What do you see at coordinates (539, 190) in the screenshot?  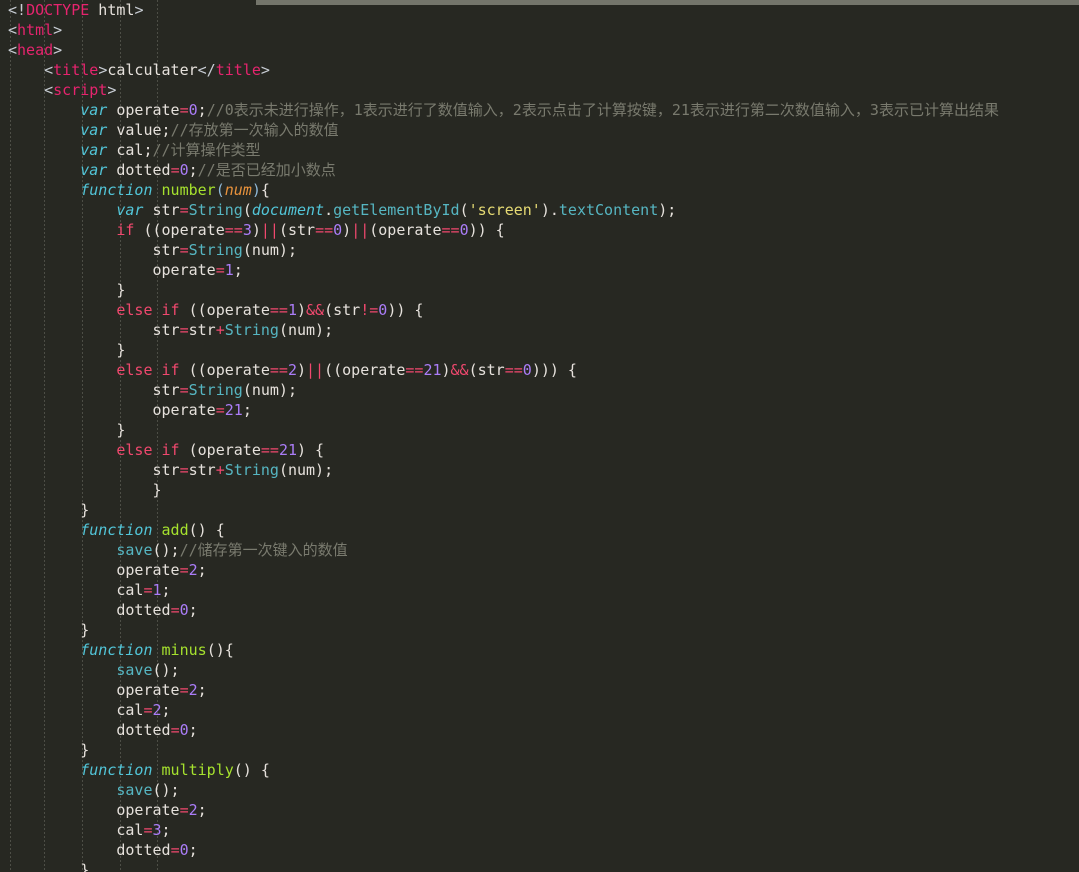 I see `code-line: function number(num){` at bounding box center [539, 190].